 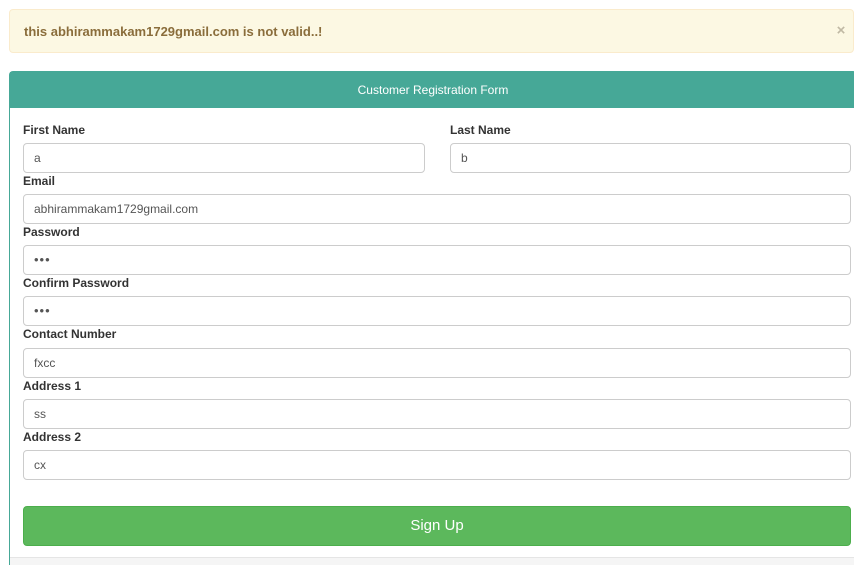 I want to click on email-label: Email, so click(x=39, y=181).